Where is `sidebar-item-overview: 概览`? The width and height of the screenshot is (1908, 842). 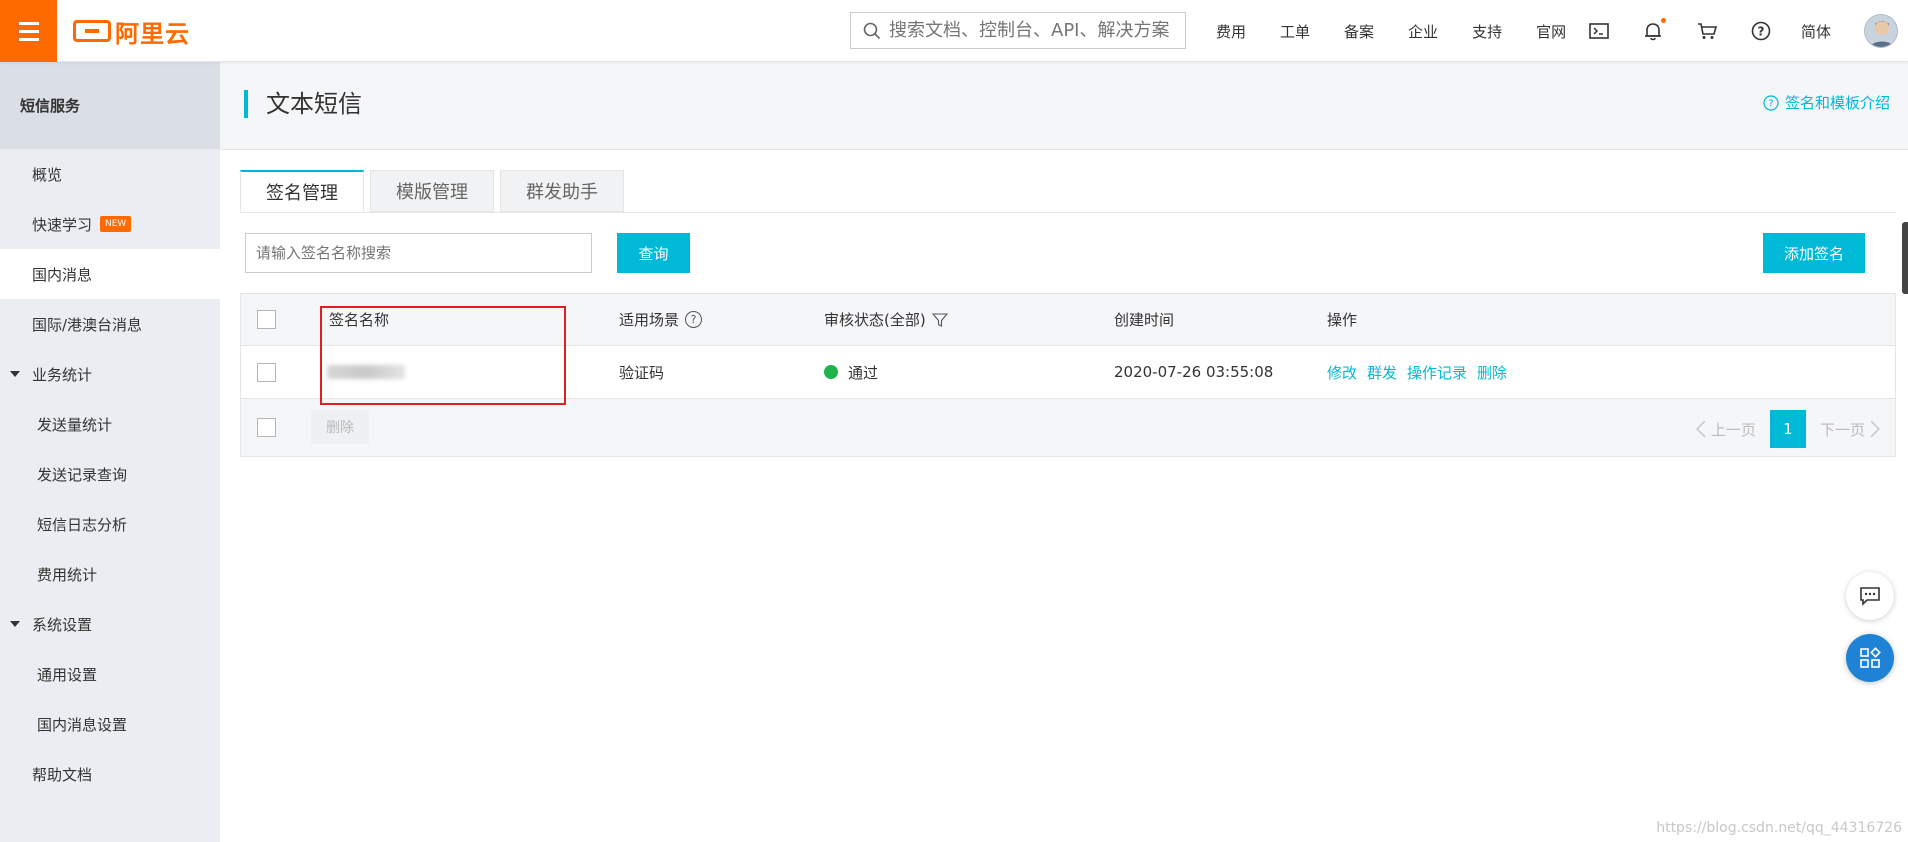 sidebar-item-overview: 概览 is located at coordinates (110, 174).